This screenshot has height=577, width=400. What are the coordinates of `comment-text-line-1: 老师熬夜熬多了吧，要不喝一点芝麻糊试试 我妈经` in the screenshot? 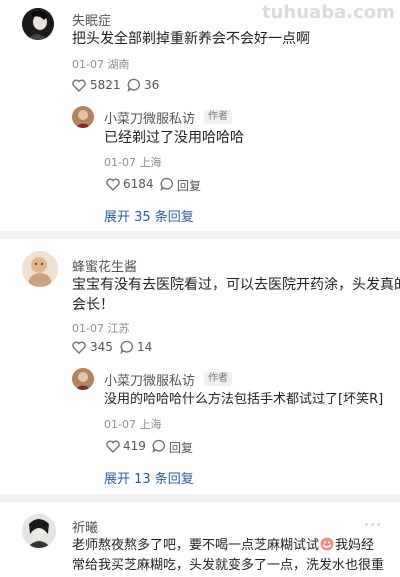 It's located at (223, 546).